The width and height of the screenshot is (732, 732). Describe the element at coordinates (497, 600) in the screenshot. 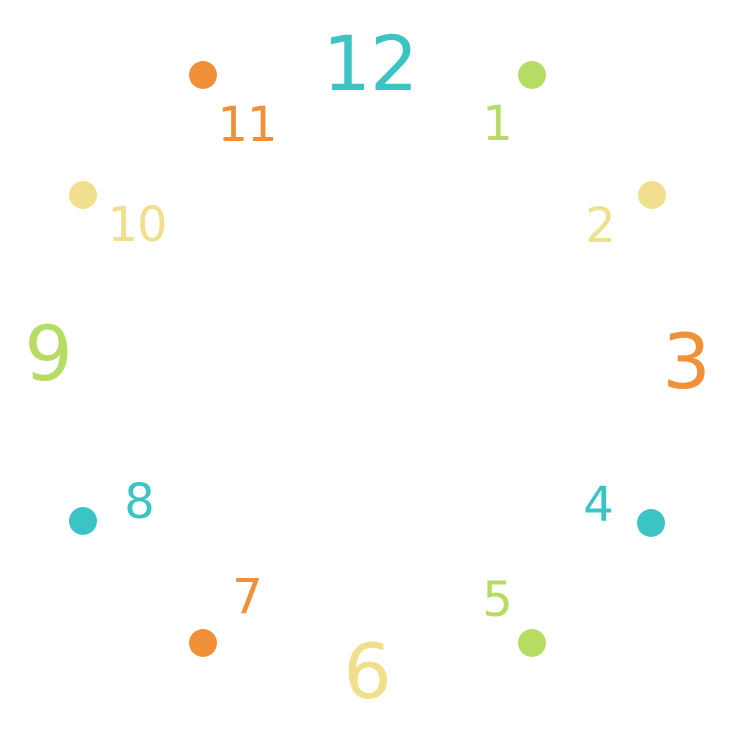

I see `hour-numeral-5: 5` at that location.